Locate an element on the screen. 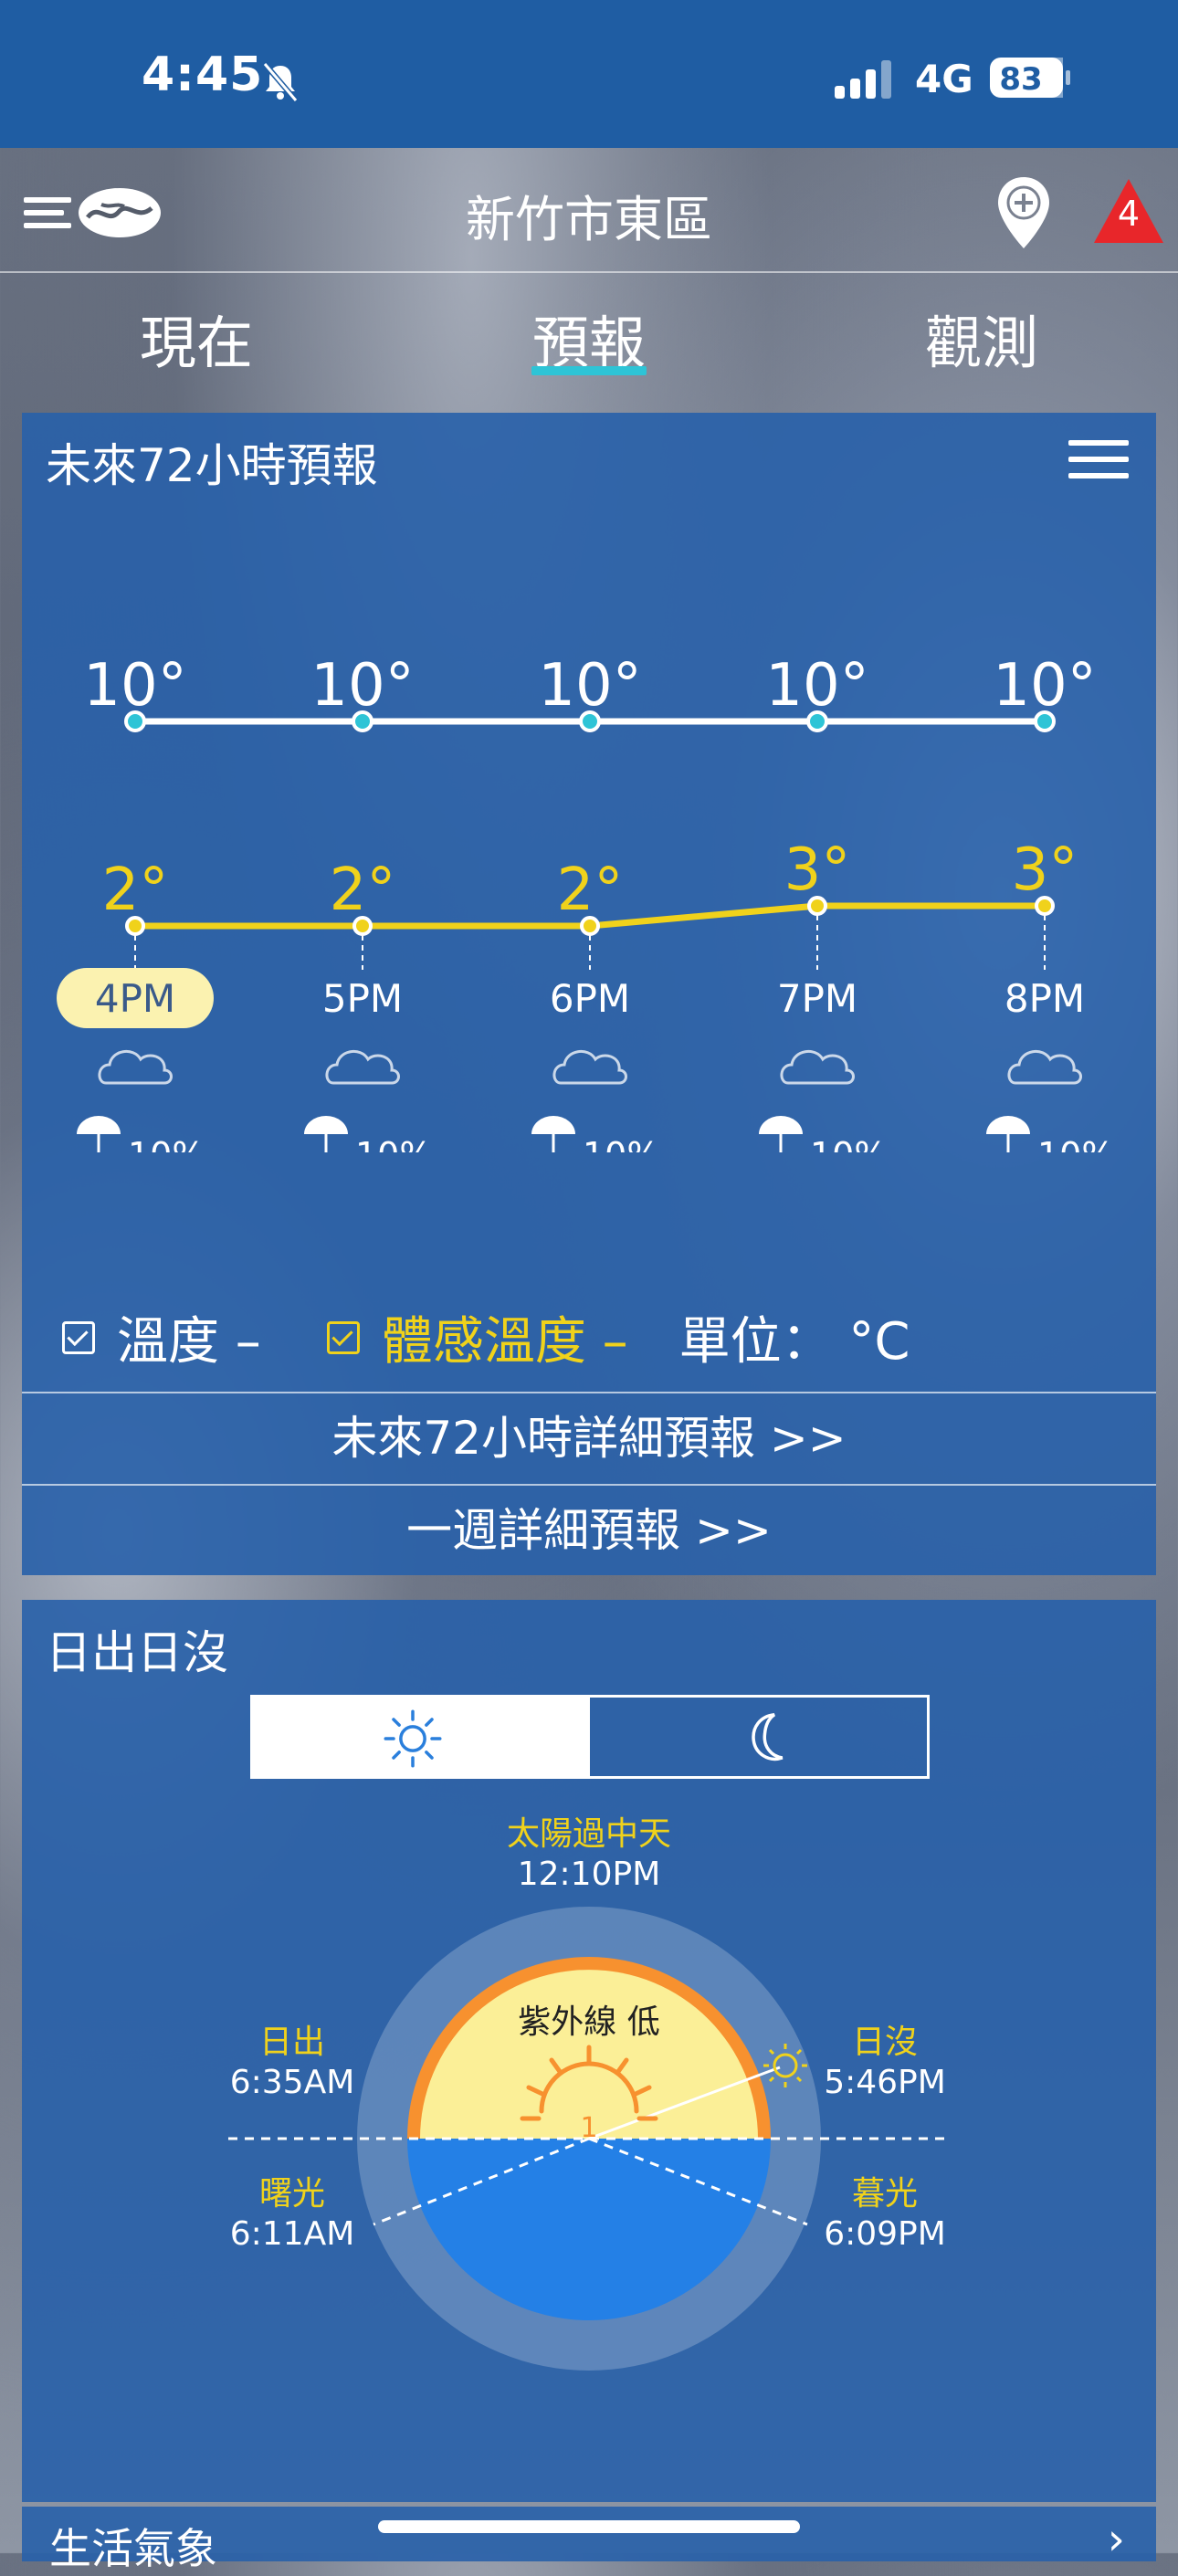 The width and height of the screenshot is (1178, 2576). chevron-right-icon: › is located at coordinates (1116, 2539).